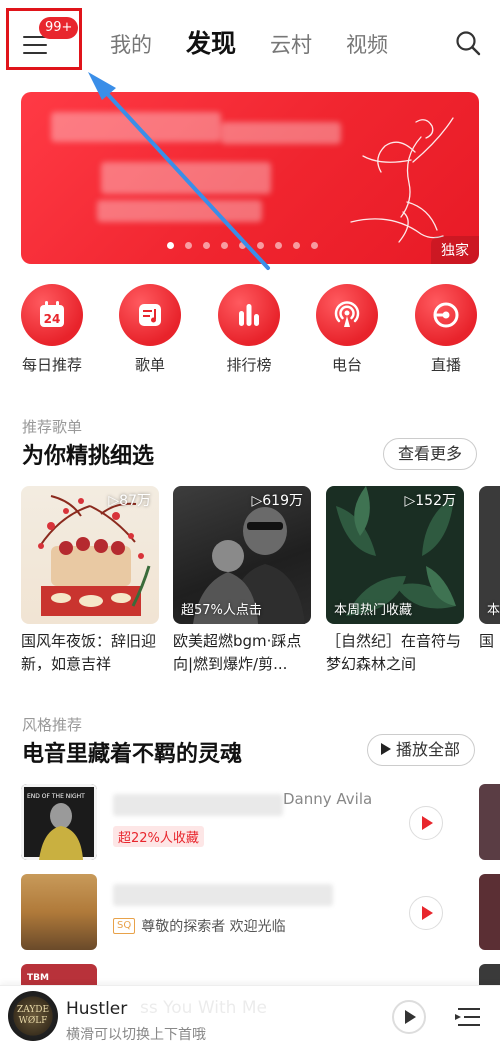 This screenshot has width=500, height=1045. What do you see at coordinates (291, 44) in the screenshot?
I see `tab-cloud-village: 云村` at bounding box center [291, 44].